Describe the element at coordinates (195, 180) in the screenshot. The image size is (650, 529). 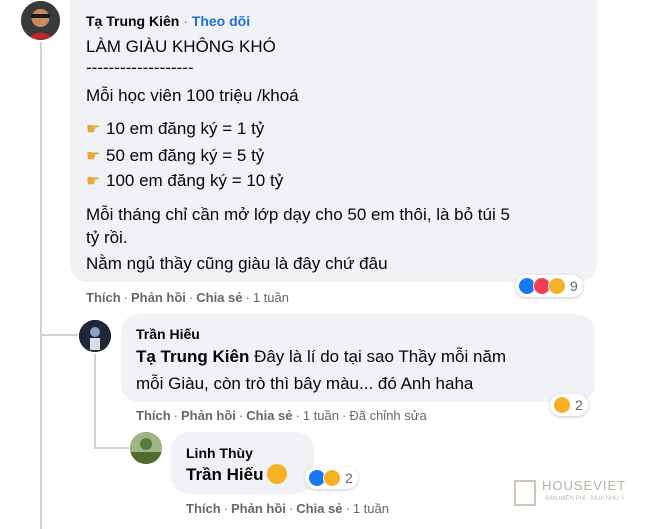
I see `bullet-text: 100 em đăng ký = 10 tỷ` at that location.